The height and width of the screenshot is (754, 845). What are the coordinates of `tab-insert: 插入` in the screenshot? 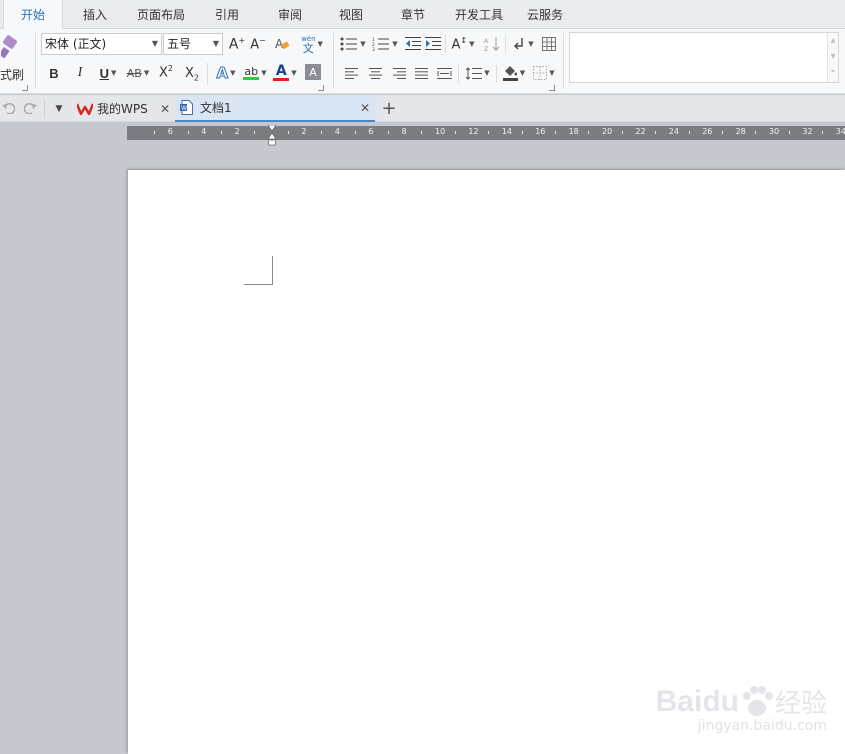 It's located at (95, 14).